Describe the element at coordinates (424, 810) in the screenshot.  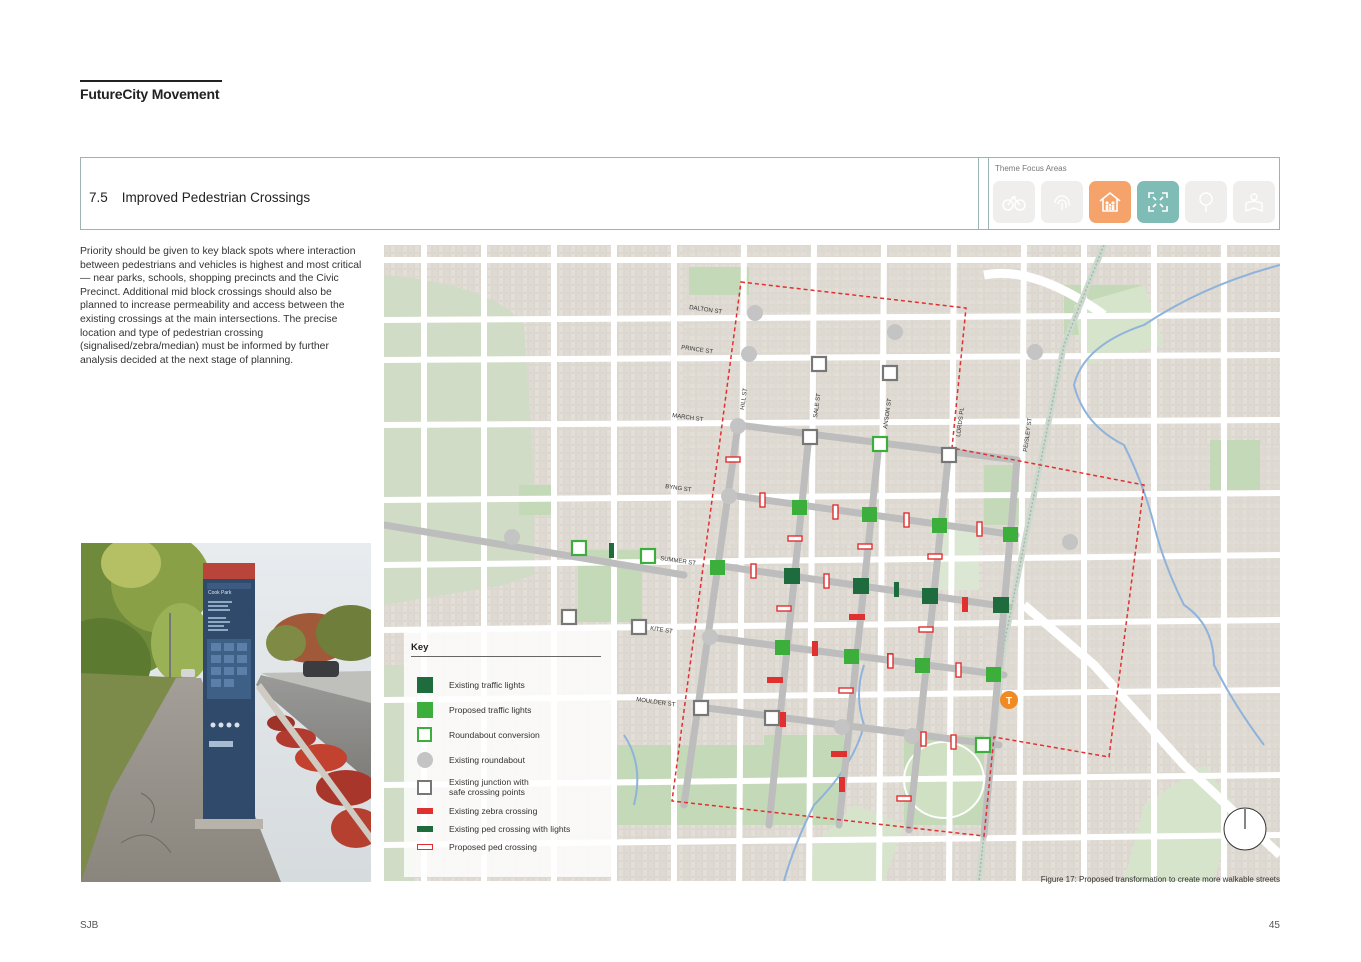
I see `zebra-crossing-icon` at that location.